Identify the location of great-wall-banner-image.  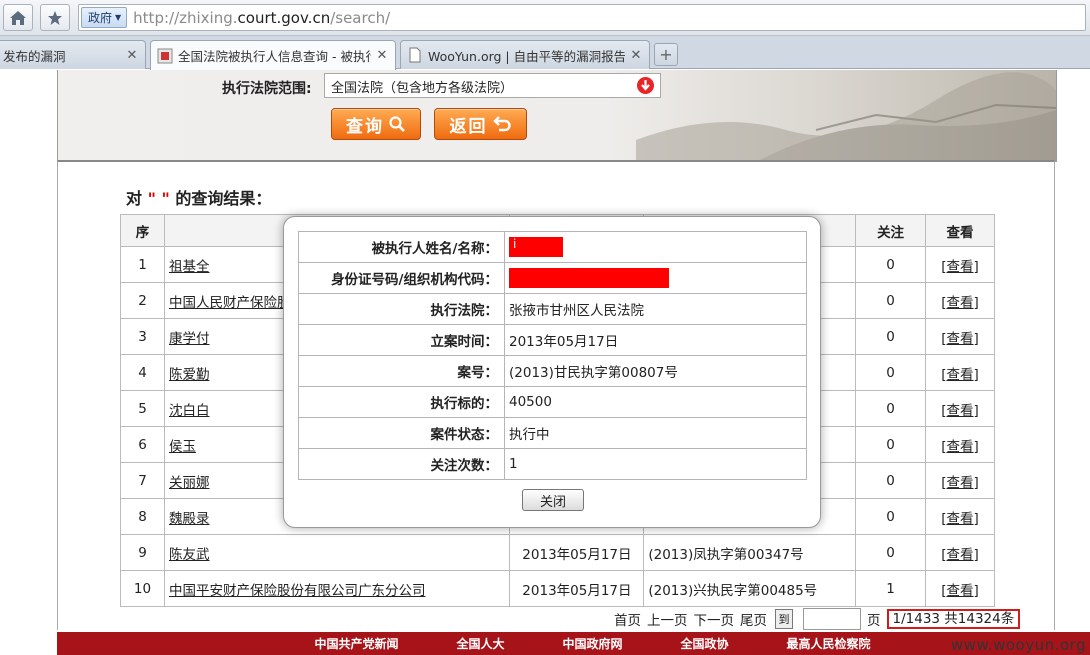
(846, 117).